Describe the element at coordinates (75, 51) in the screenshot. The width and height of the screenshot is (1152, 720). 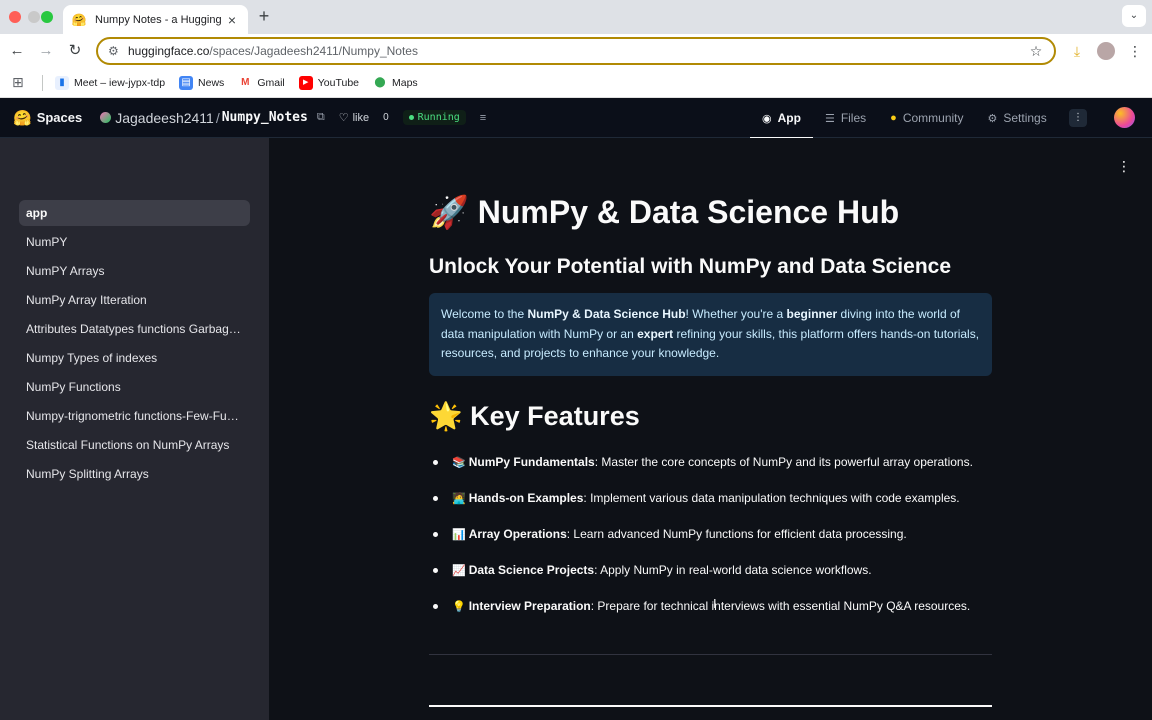
I see `reload-icon: ↻` at that location.